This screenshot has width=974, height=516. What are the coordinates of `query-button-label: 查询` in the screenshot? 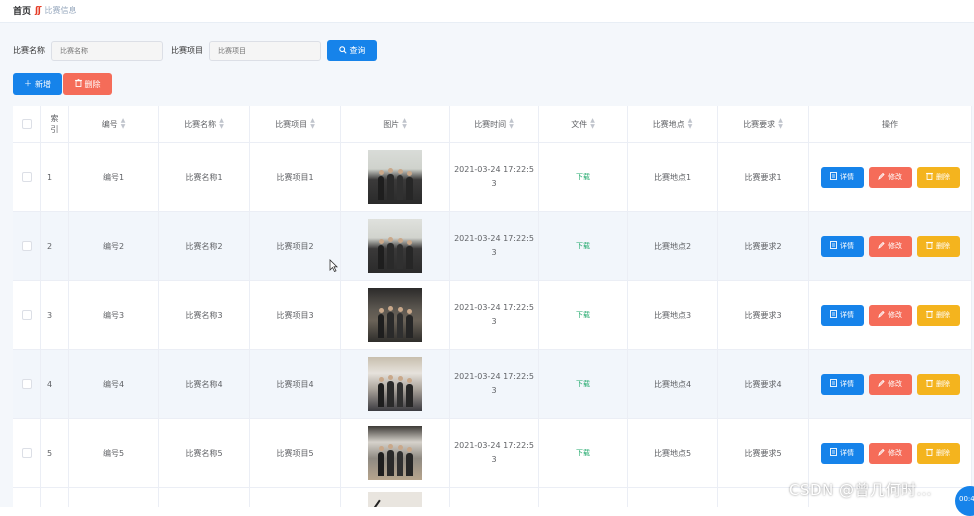 It's located at (357, 50).